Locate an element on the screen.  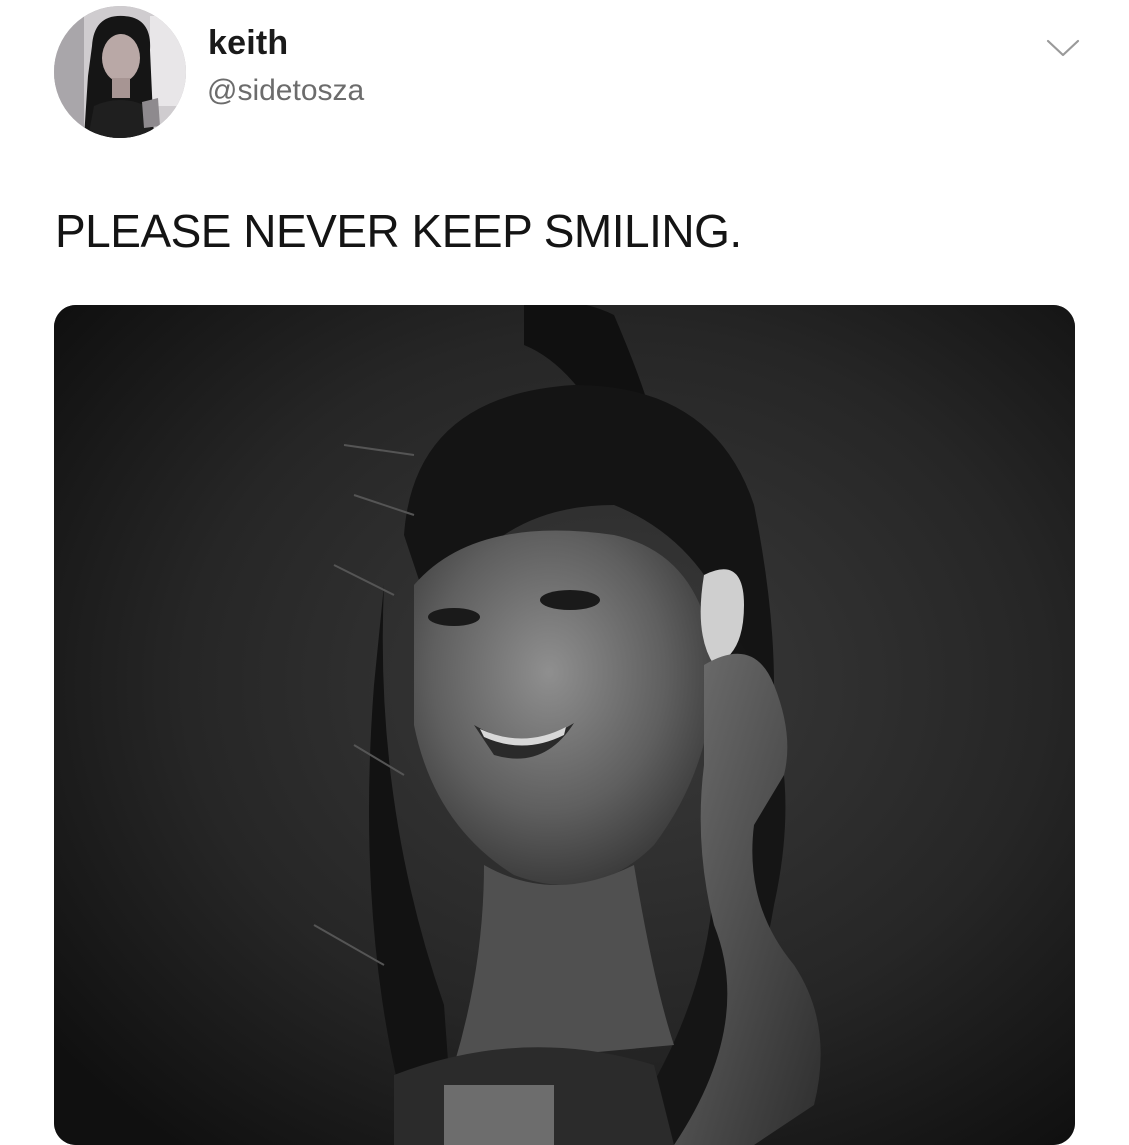
tweet-text: PLEASE NEVER KEEP SMILING. is located at coordinates (398, 231).